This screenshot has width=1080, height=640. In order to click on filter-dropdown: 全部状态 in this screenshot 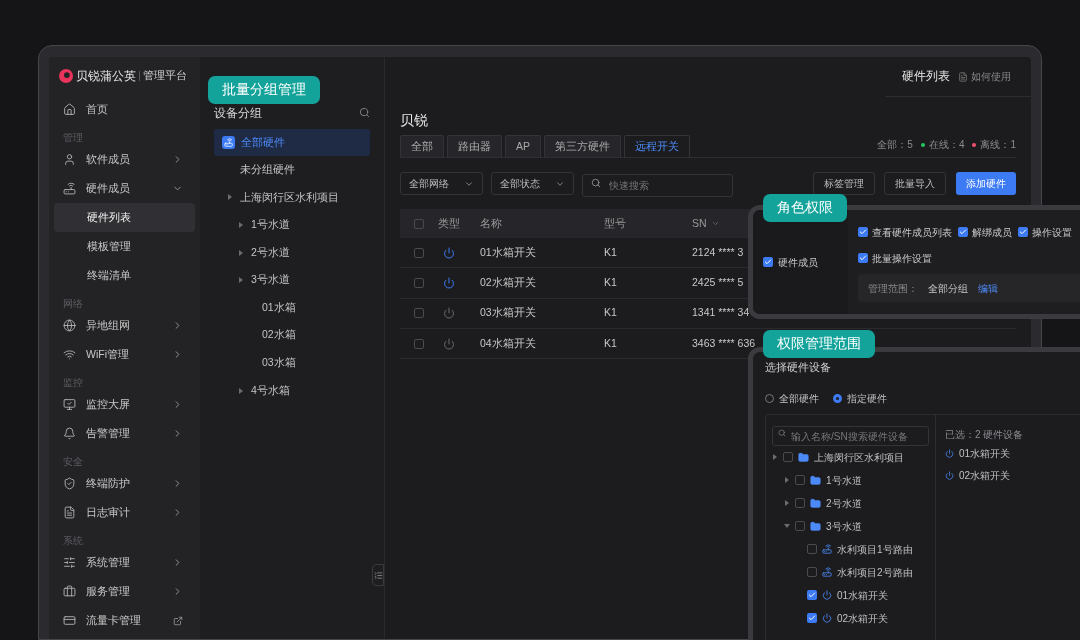, I will do `click(532, 183)`.